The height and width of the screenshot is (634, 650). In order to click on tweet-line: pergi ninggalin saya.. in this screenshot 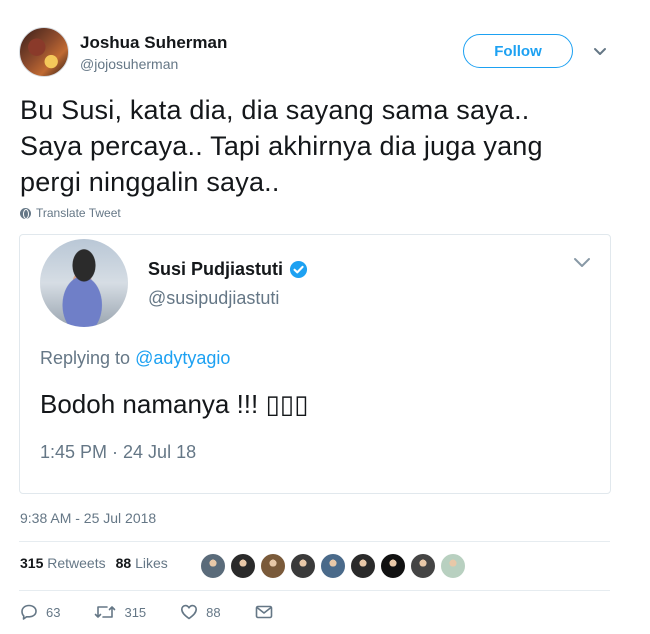, I will do `click(150, 182)`.